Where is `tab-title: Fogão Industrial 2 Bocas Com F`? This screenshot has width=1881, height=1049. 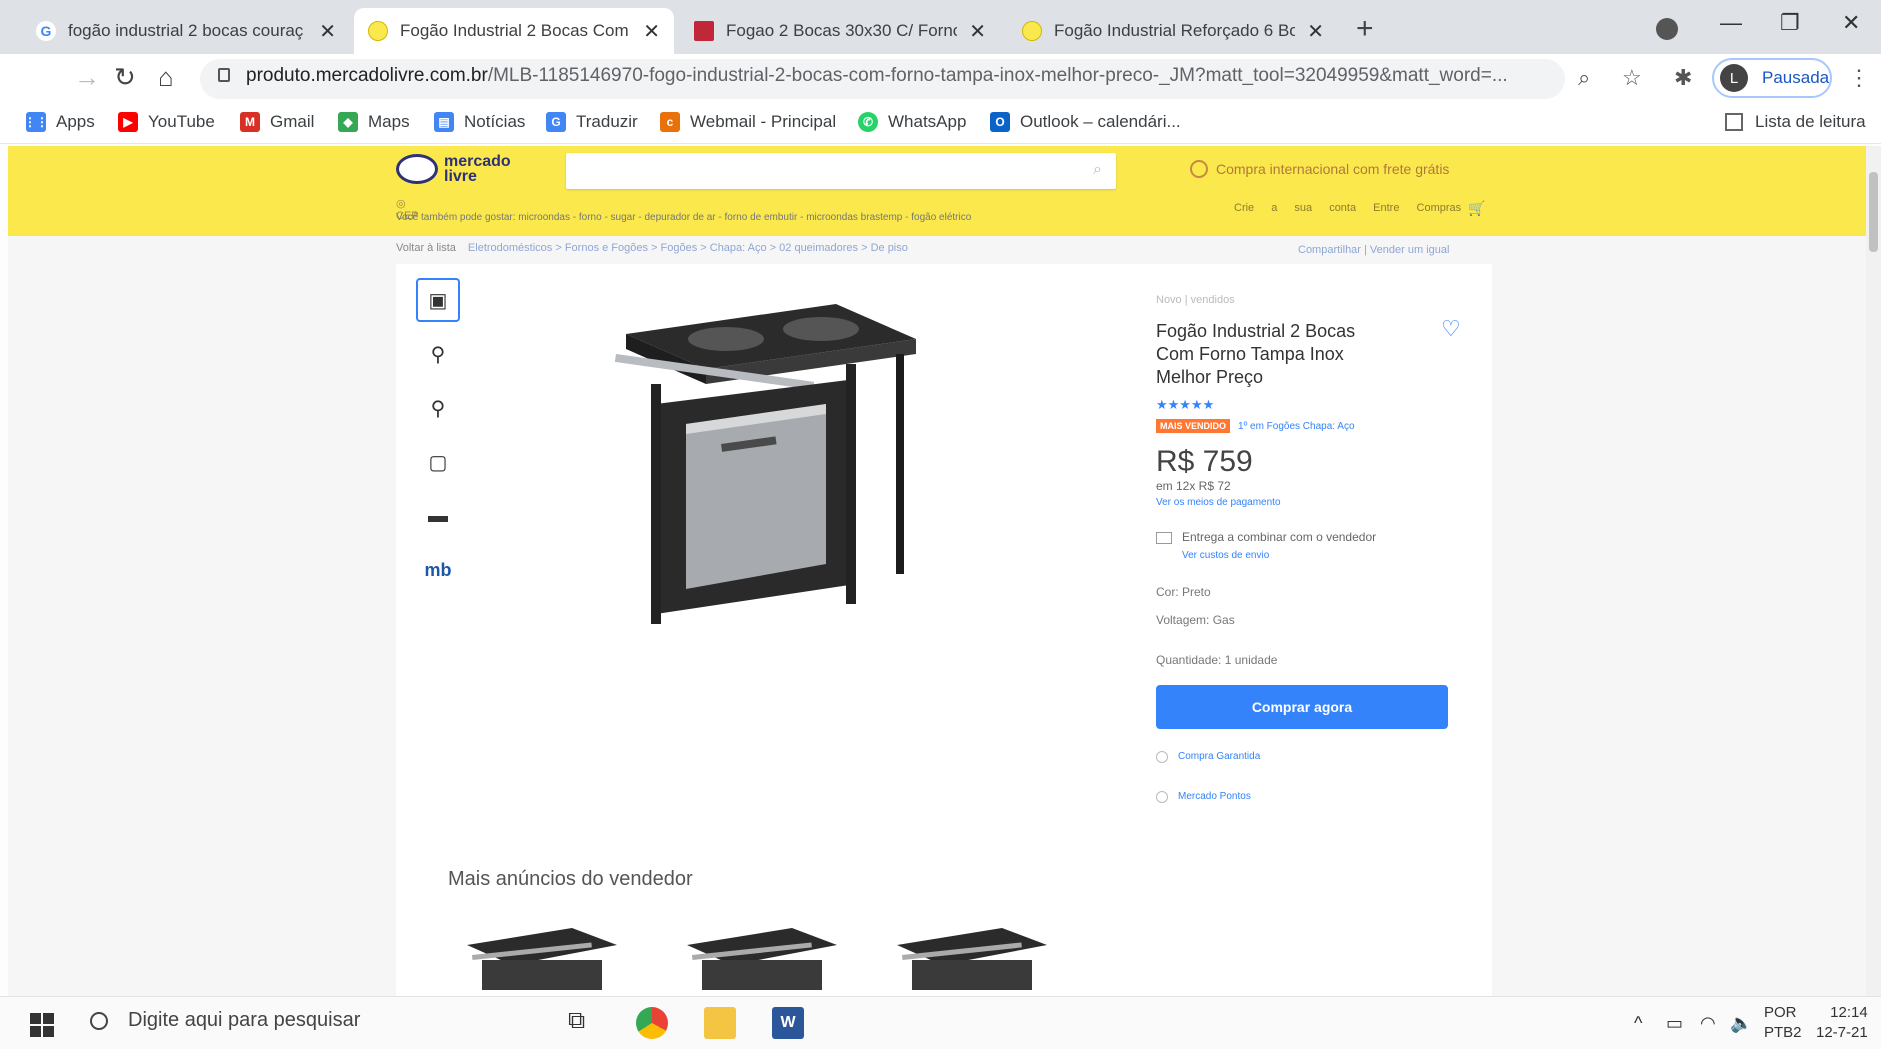
tab-title: Fogão Industrial 2 Bocas Com F is located at coordinates (516, 30).